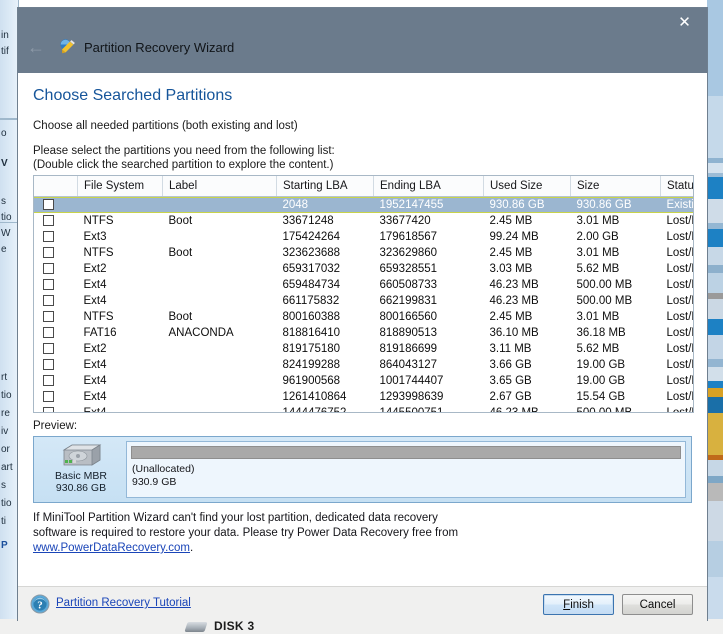  I want to click on background-bottom-panel: DISK 3, so click(361, 626).